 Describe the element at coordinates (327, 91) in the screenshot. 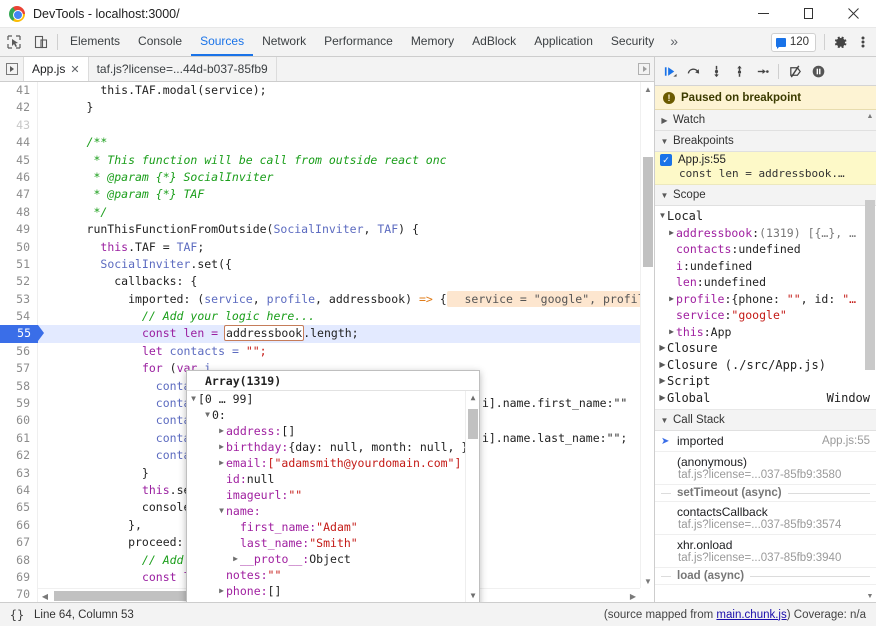

I see `code-line: 41 this.TAF.modal(service);` at that location.